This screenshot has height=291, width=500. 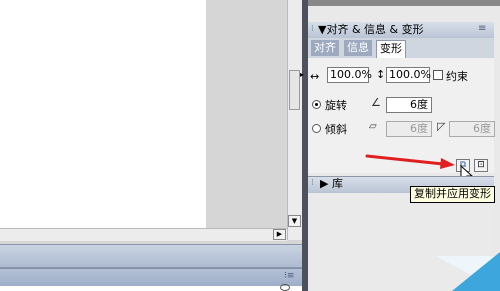 What do you see at coordinates (349, 75) in the screenshot?
I see `width-scale-input: 100.0%` at bounding box center [349, 75].